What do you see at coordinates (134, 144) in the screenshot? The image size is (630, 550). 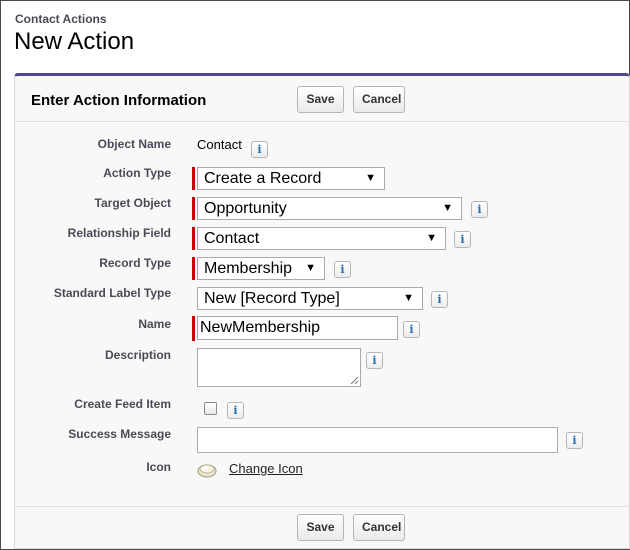 I see `object-name-label: Object Name` at bounding box center [134, 144].